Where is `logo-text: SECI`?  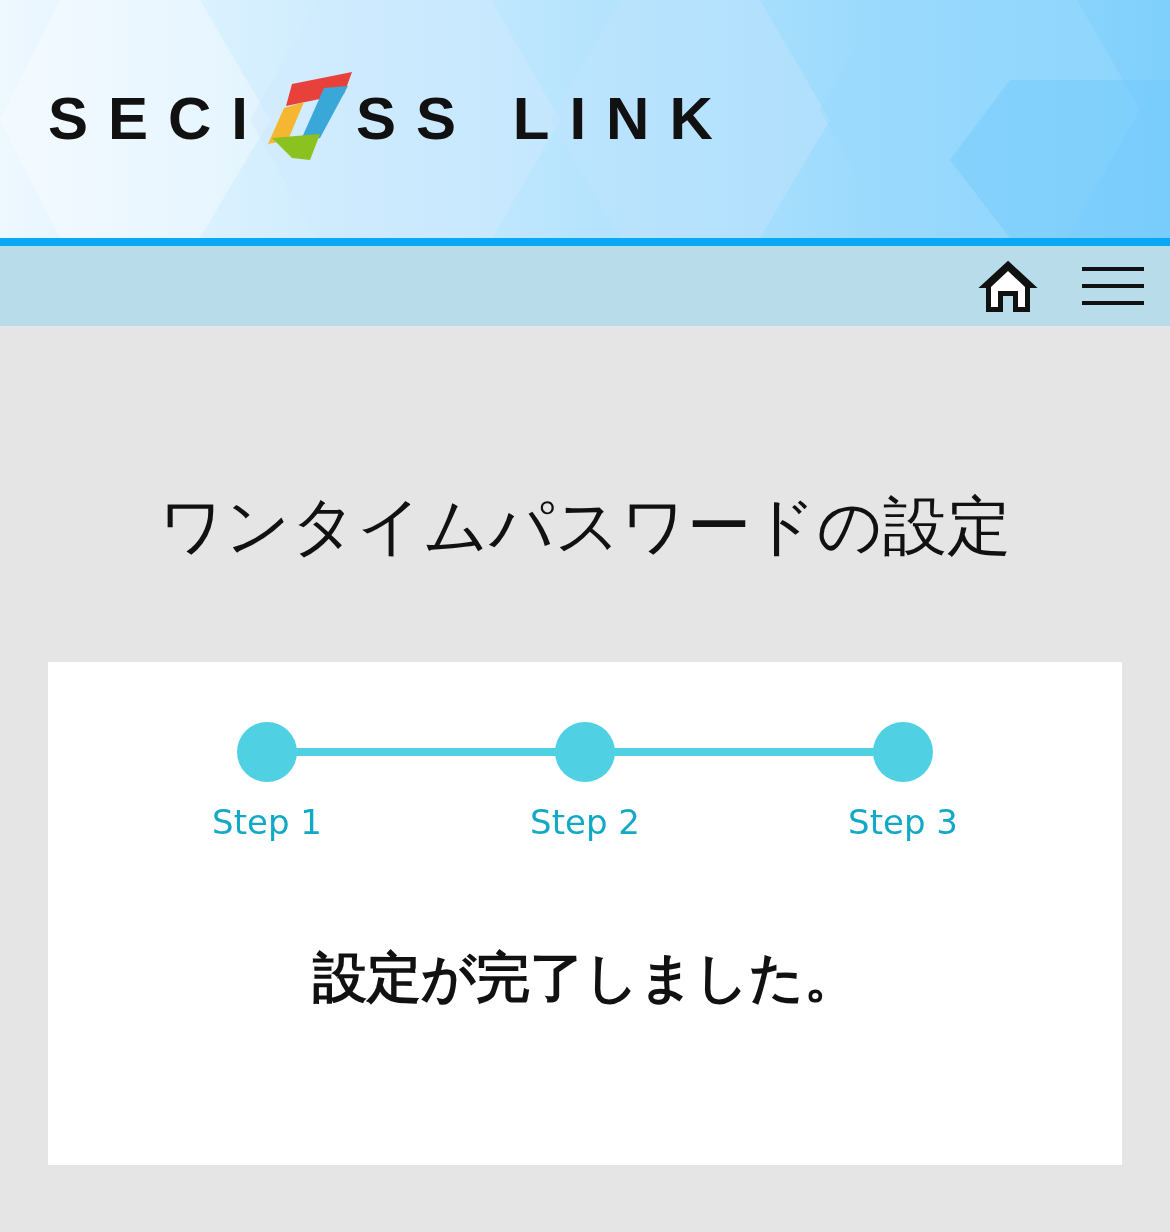 logo-text: SECI is located at coordinates (158, 118).